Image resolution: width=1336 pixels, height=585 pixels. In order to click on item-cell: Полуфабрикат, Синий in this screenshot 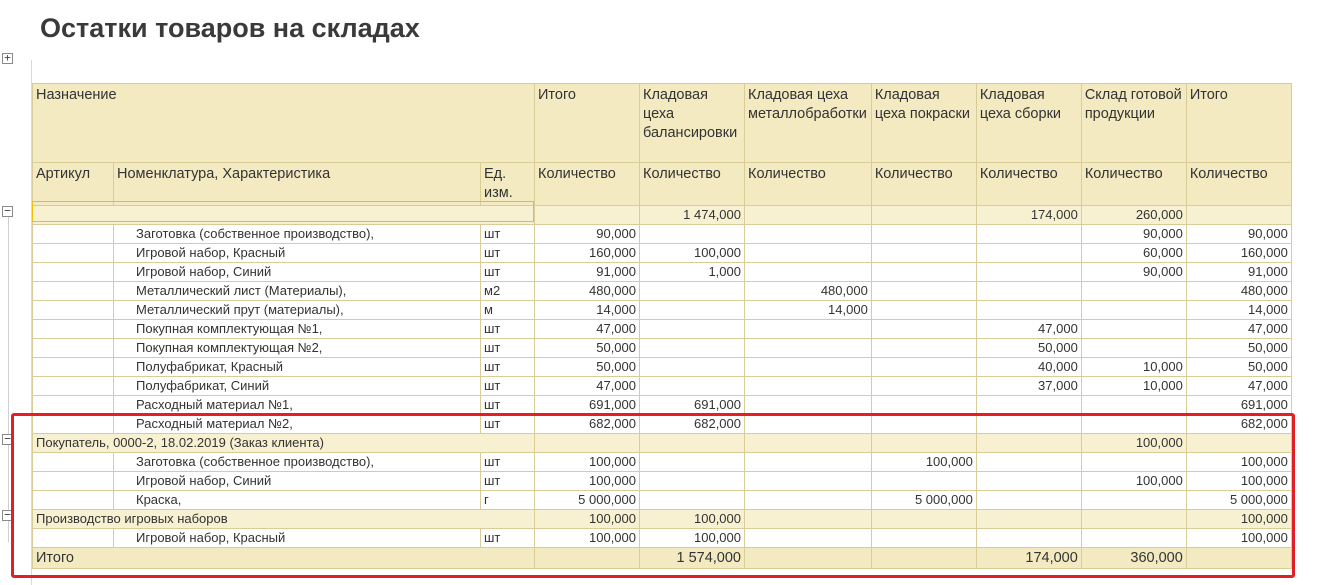, I will do `click(297, 386)`.